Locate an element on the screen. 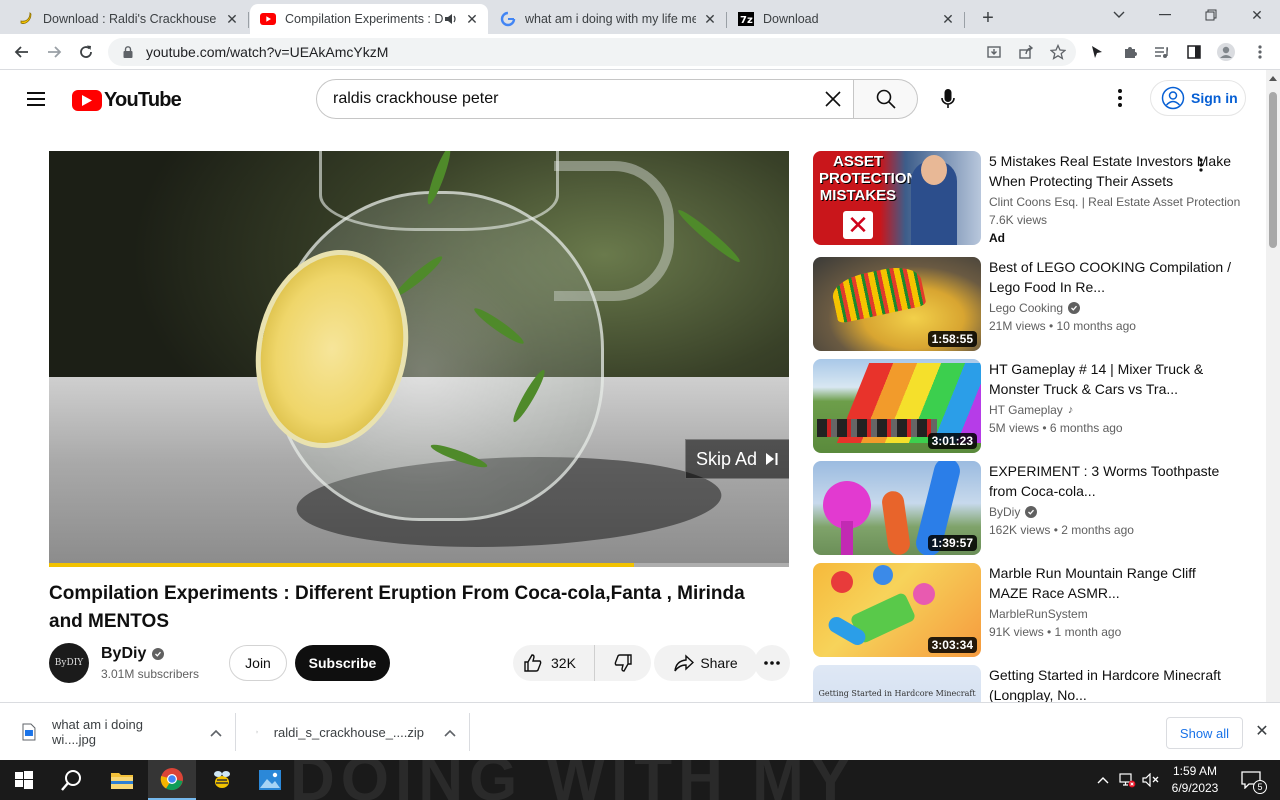 The width and height of the screenshot is (1280, 800). profile-avatar-icon is located at coordinates (1226, 52).